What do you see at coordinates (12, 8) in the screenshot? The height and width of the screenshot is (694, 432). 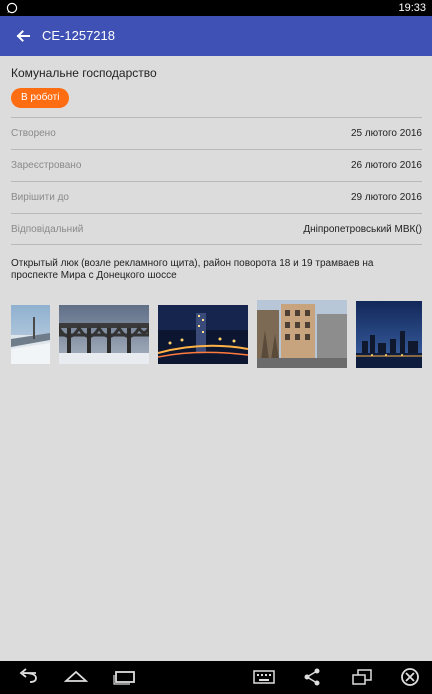 I see `whatsapp-icon` at bounding box center [12, 8].